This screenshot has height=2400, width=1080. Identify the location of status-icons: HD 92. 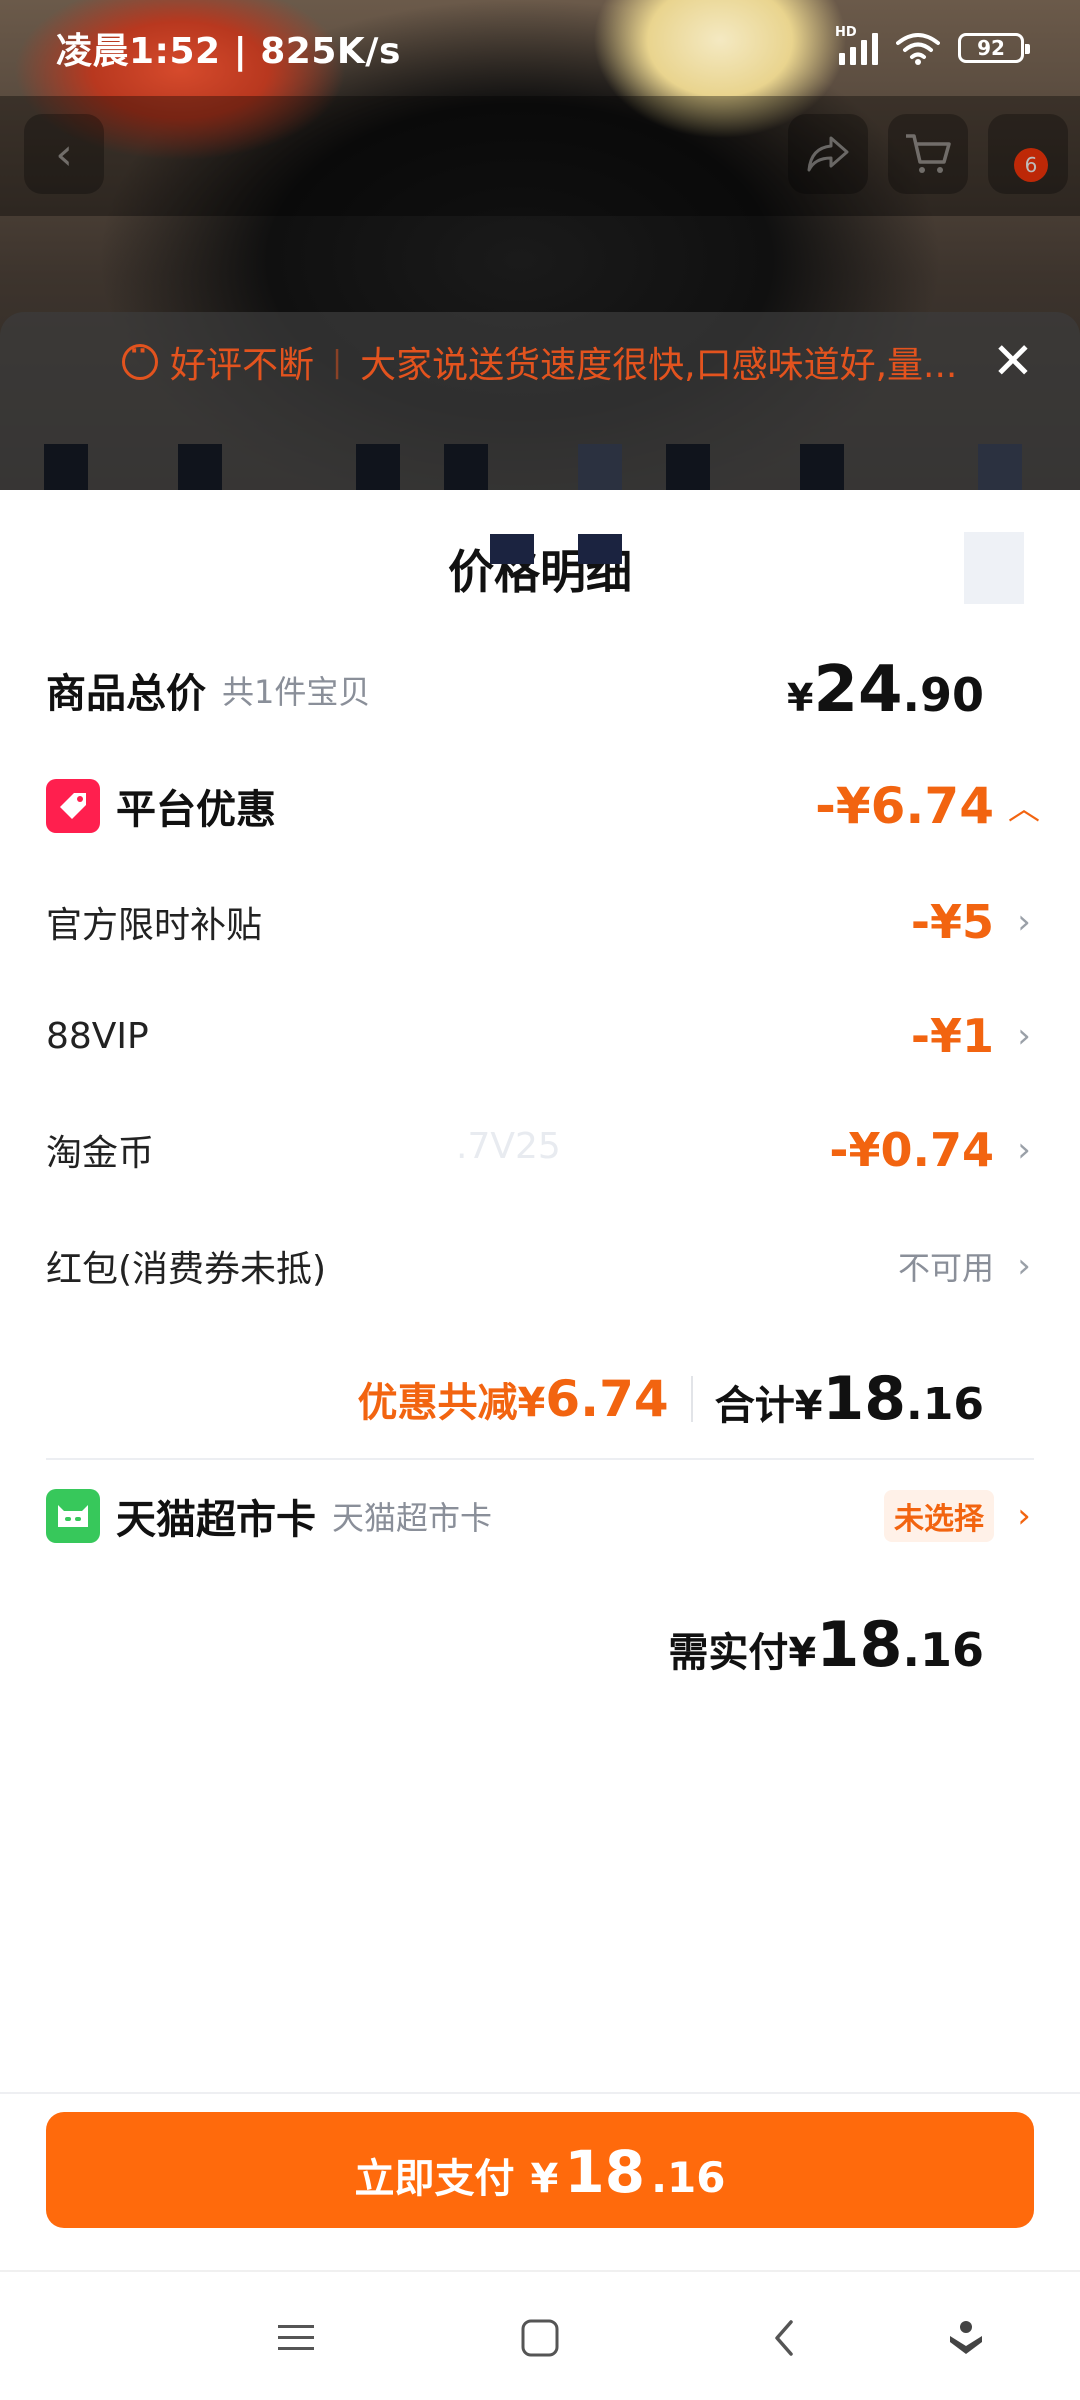
(932, 45).